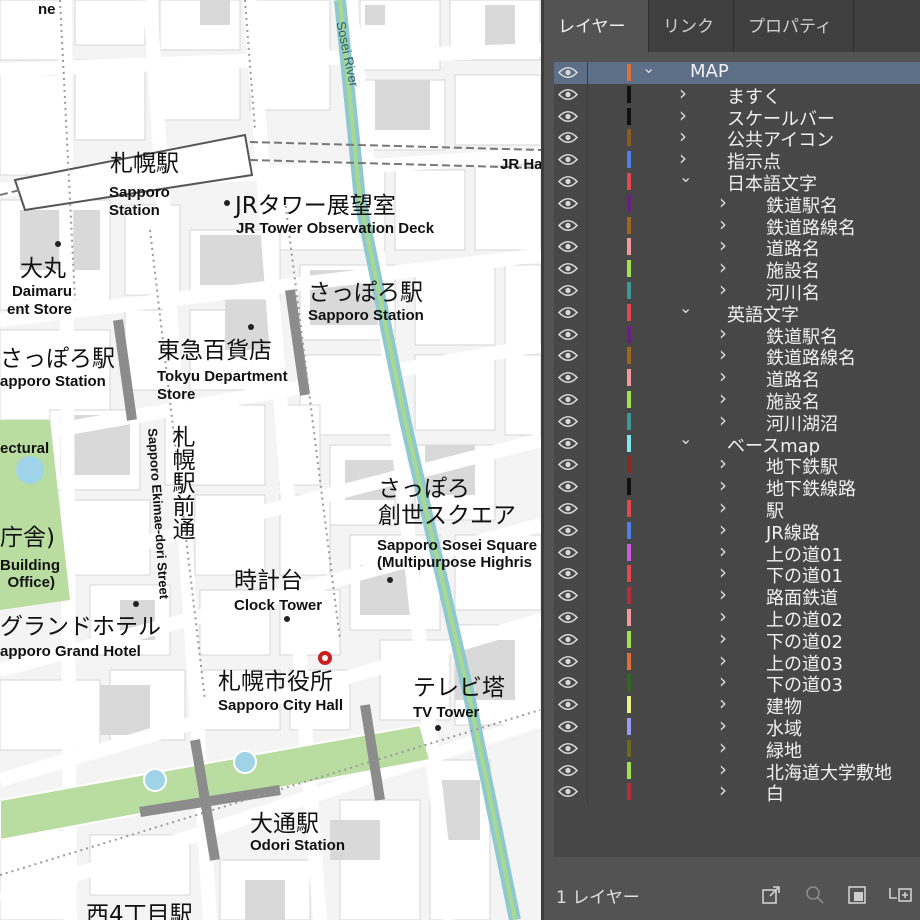 Image resolution: width=920 pixels, height=920 pixels. Describe the element at coordinates (794, 26) in the screenshot. I see `tab-properties: プロパティ` at that location.